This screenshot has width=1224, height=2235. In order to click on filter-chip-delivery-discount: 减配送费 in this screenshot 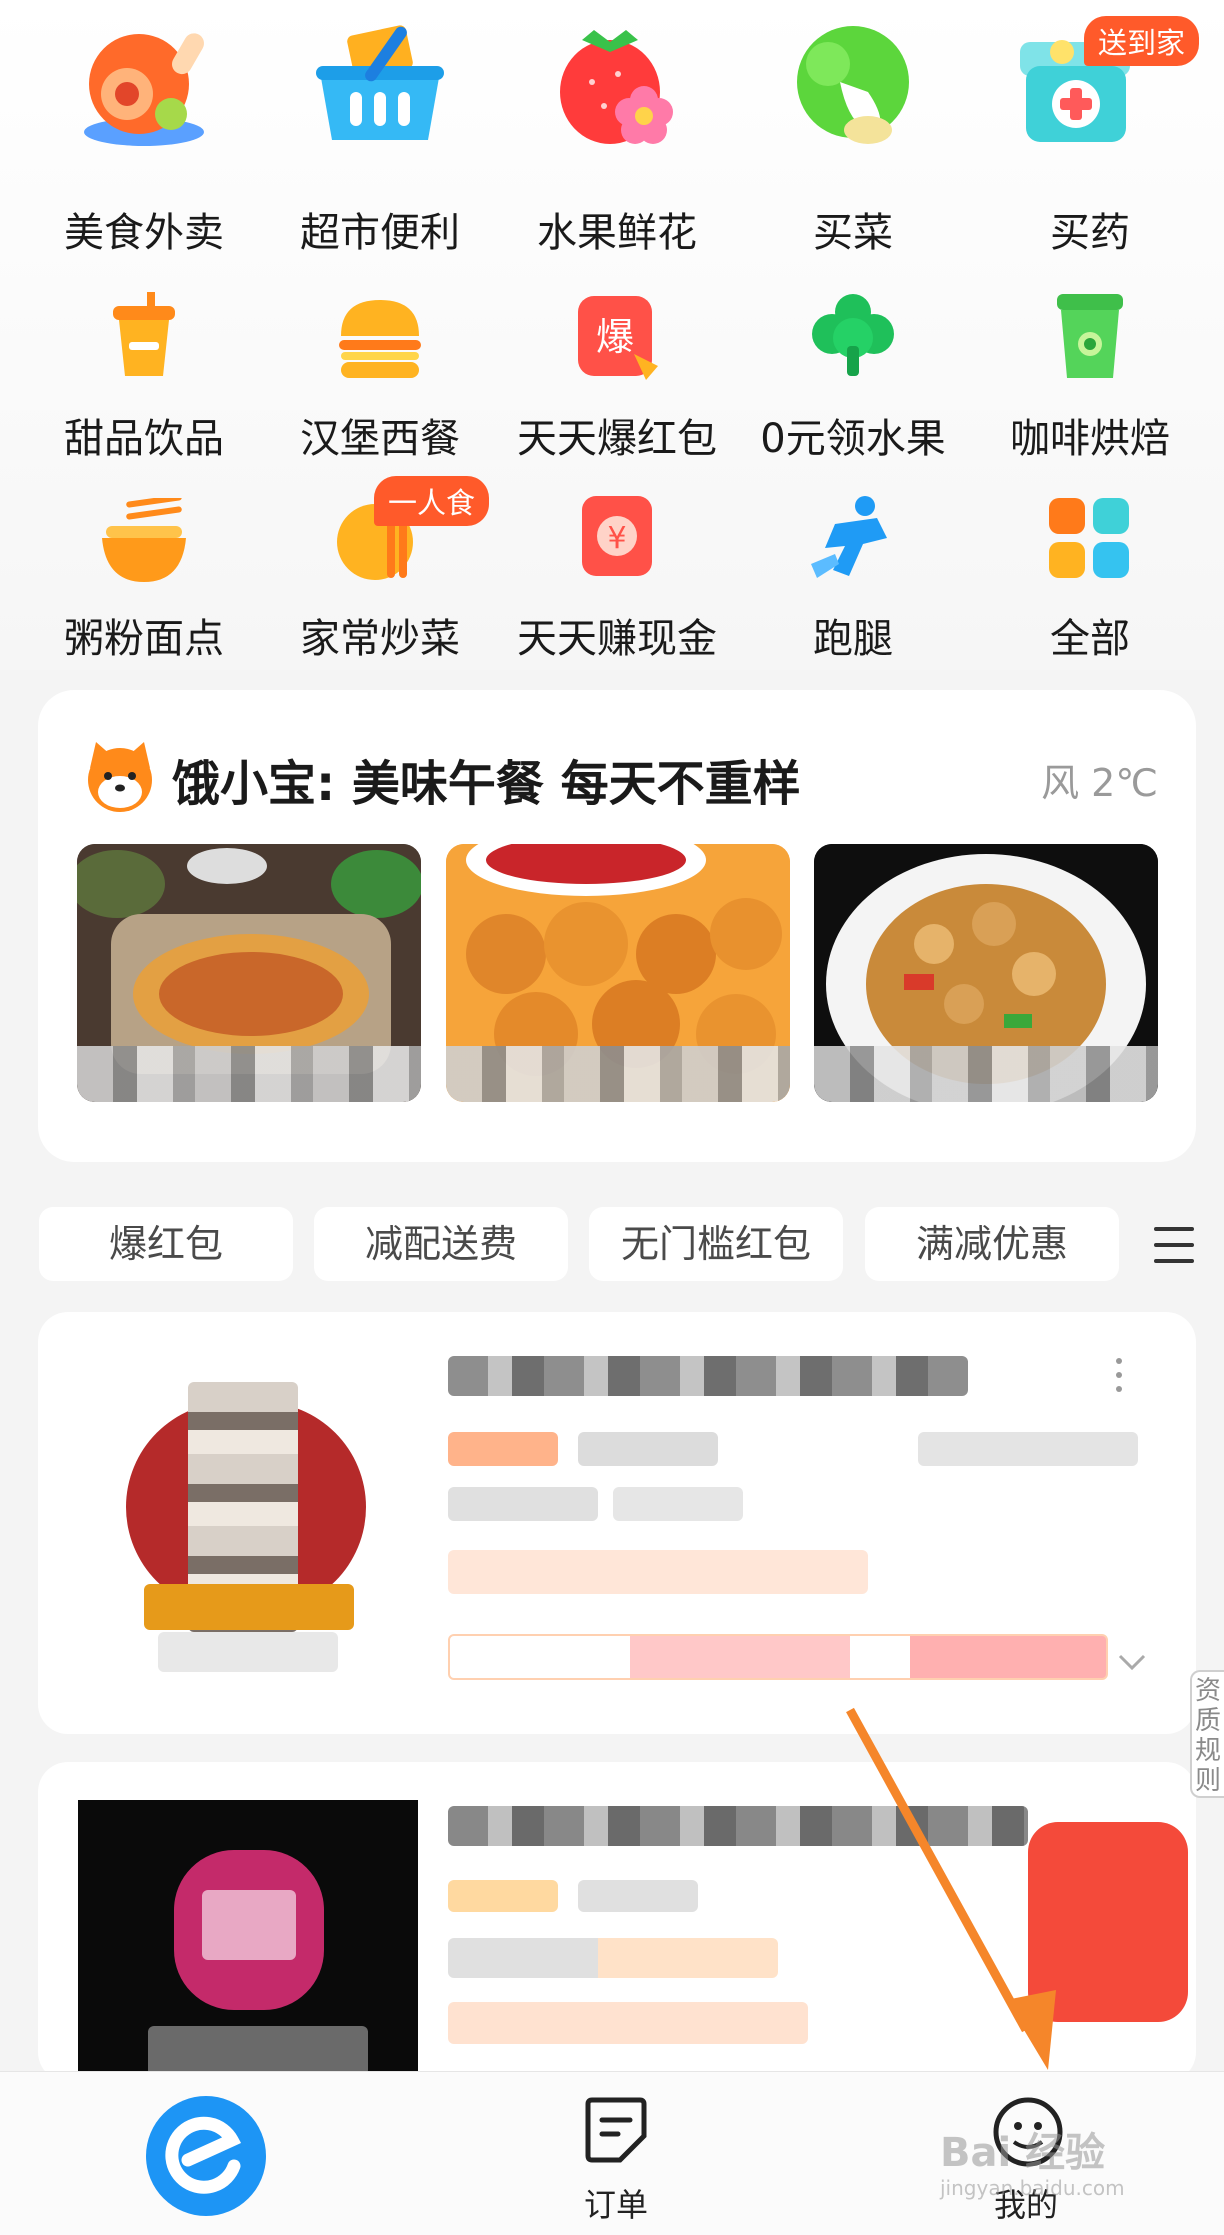, I will do `click(441, 1244)`.